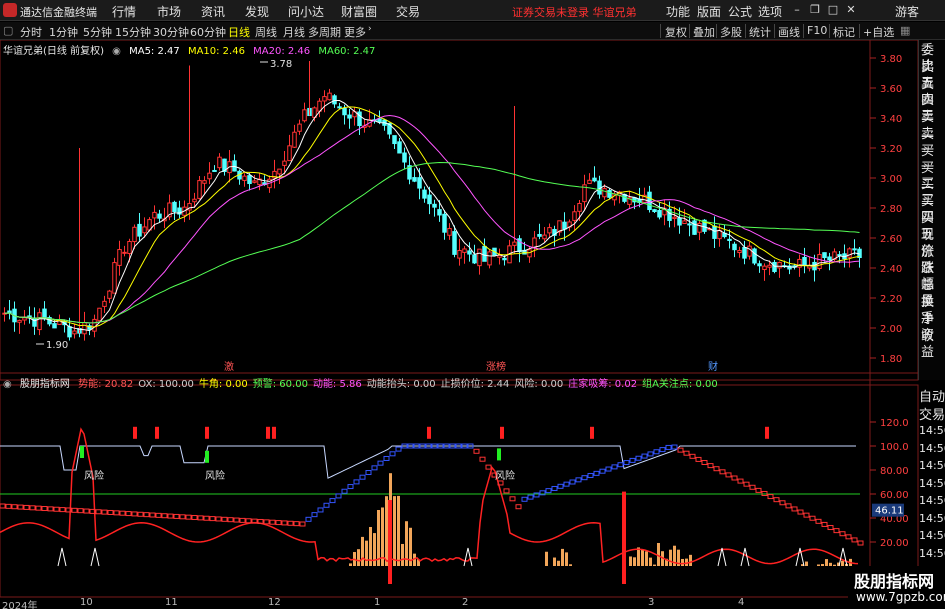 The image size is (945, 609). What do you see at coordinates (8, 30) in the screenshot?
I see `square-icon: ▢` at bounding box center [8, 30].